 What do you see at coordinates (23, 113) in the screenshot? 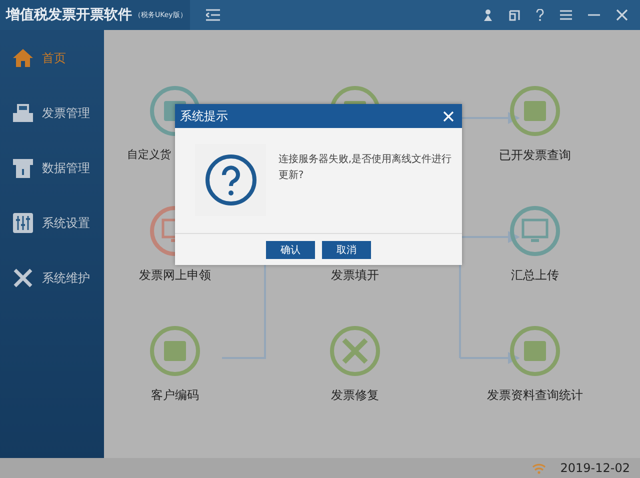
I see `printer-icon` at bounding box center [23, 113].